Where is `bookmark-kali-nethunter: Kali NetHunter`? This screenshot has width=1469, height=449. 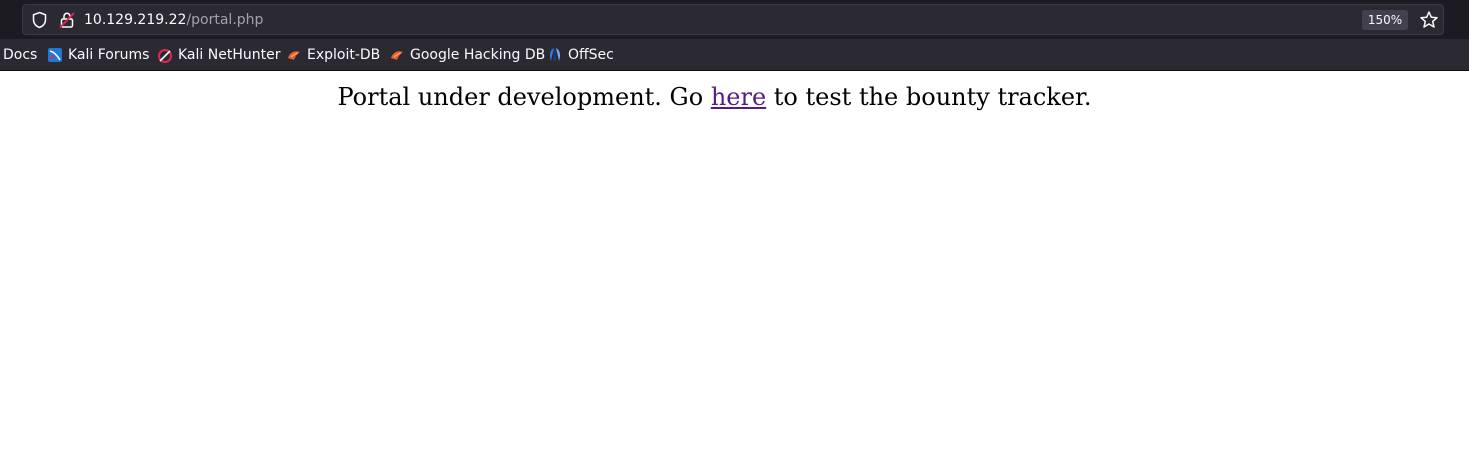 bookmark-kali-nethunter: Kali NetHunter is located at coordinates (218, 55).